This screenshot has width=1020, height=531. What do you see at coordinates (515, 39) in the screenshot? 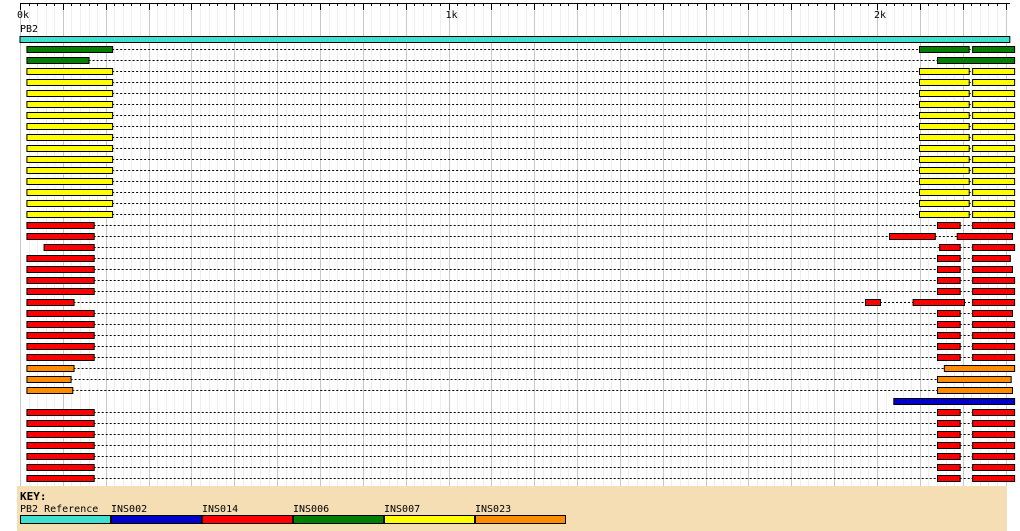
I see `reference-bar` at bounding box center [515, 39].